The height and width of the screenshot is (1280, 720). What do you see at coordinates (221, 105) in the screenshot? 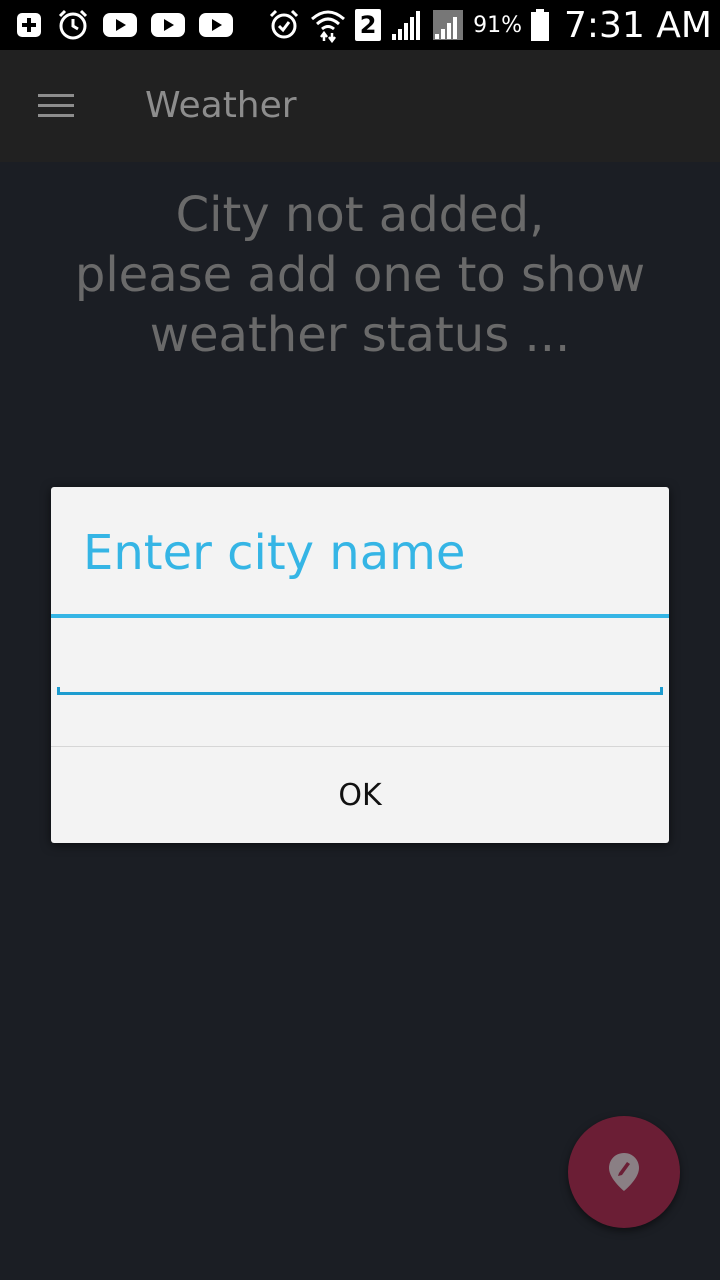
I see `app-title: Weather` at bounding box center [221, 105].